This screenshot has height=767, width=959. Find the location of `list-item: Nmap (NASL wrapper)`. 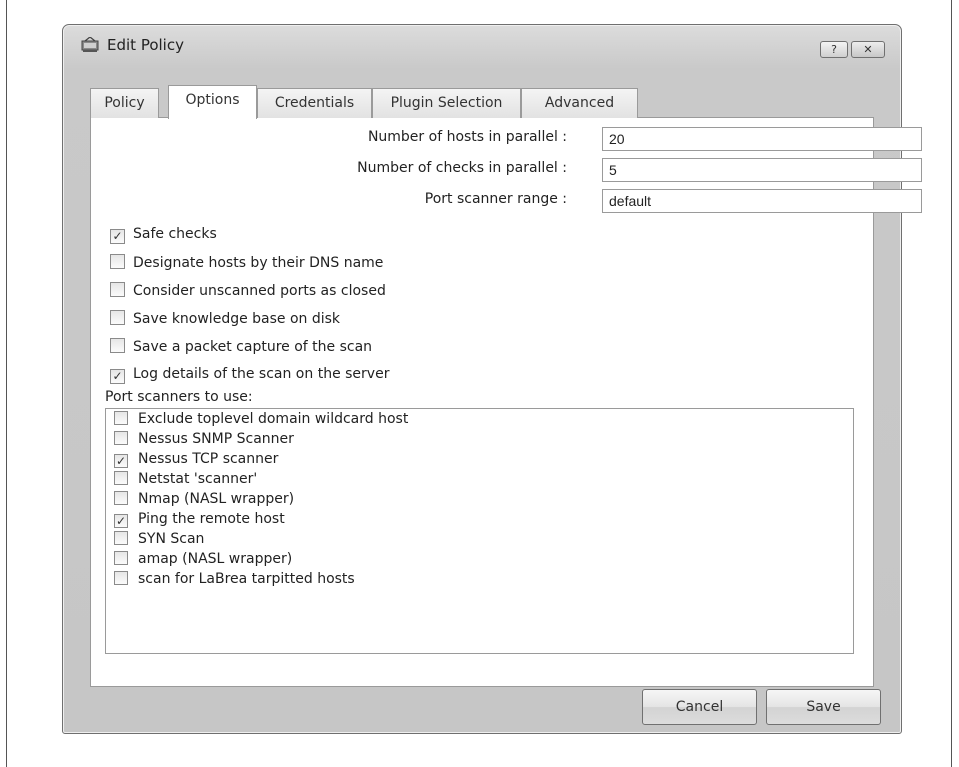

list-item: Nmap (NASL wrapper) is located at coordinates (204, 500).